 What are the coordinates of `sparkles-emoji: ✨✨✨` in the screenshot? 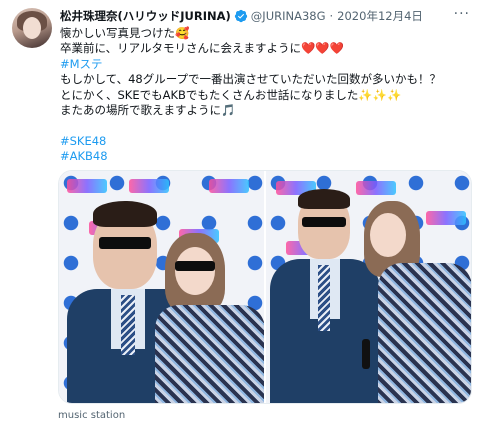 It's located at (380, 94).